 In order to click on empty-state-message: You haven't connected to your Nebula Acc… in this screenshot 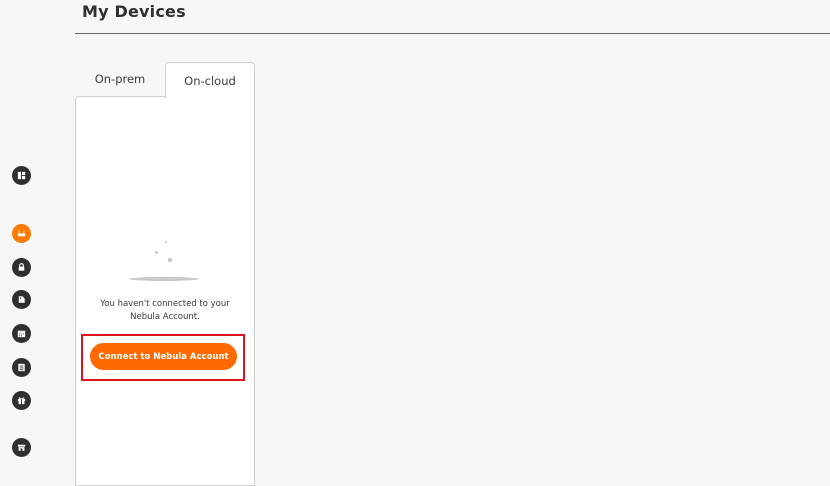, I will do `click(165, 311)`.